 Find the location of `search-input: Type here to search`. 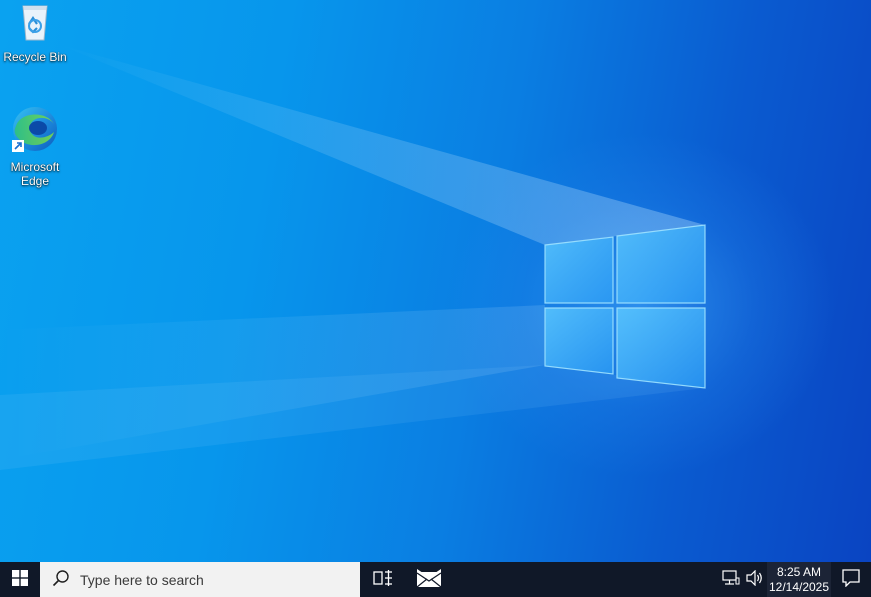

search-input: Type here to search is located at coordinates (142, 580).